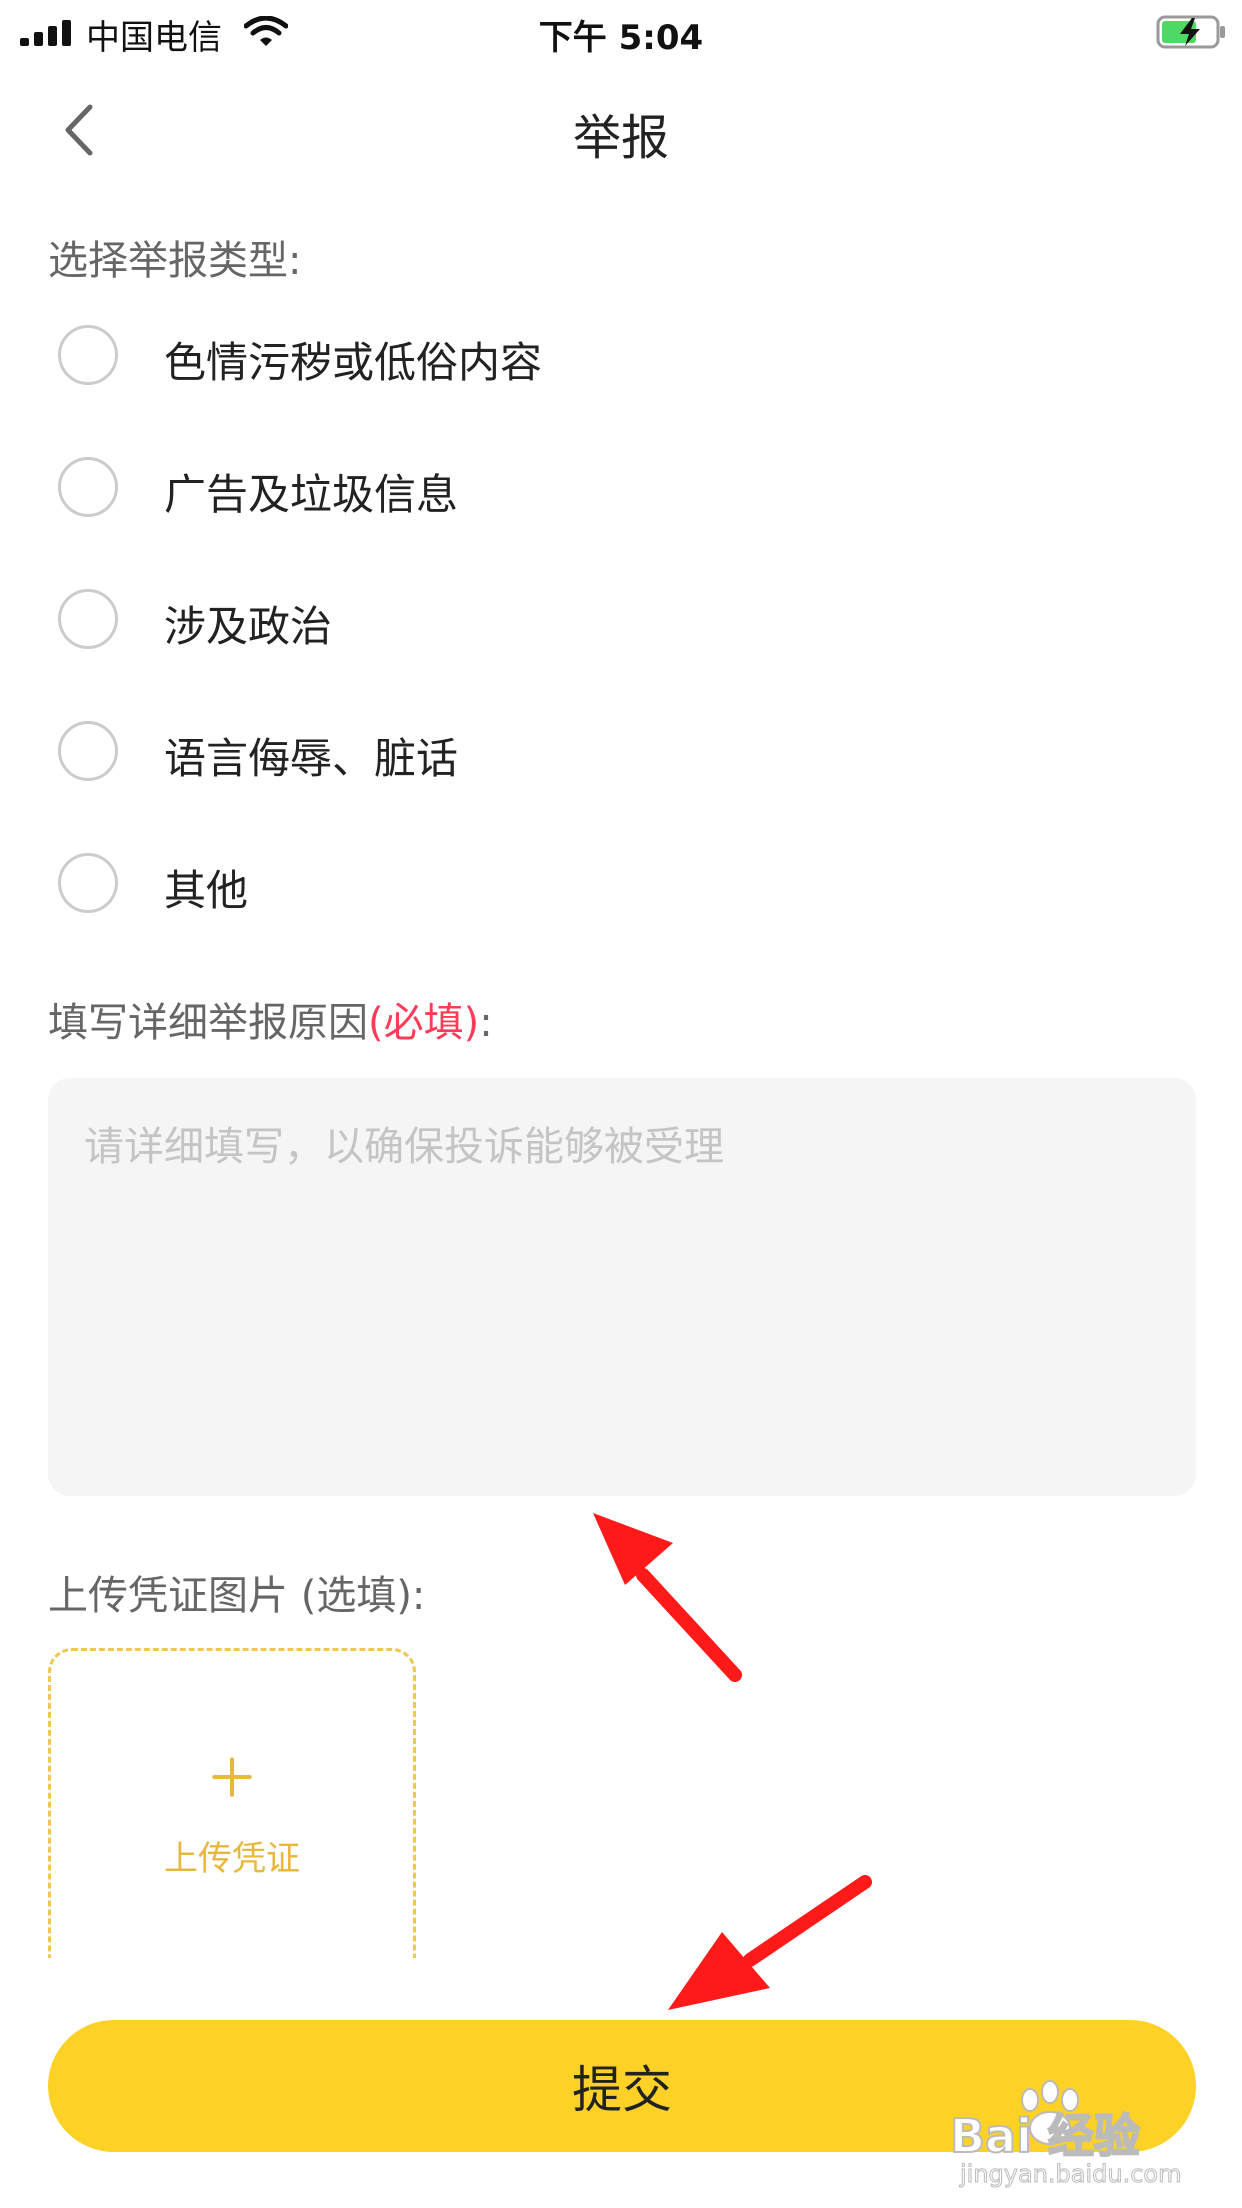  I want to click on watermark-url: jingyan.baidu.com, so click(1070, 2174).